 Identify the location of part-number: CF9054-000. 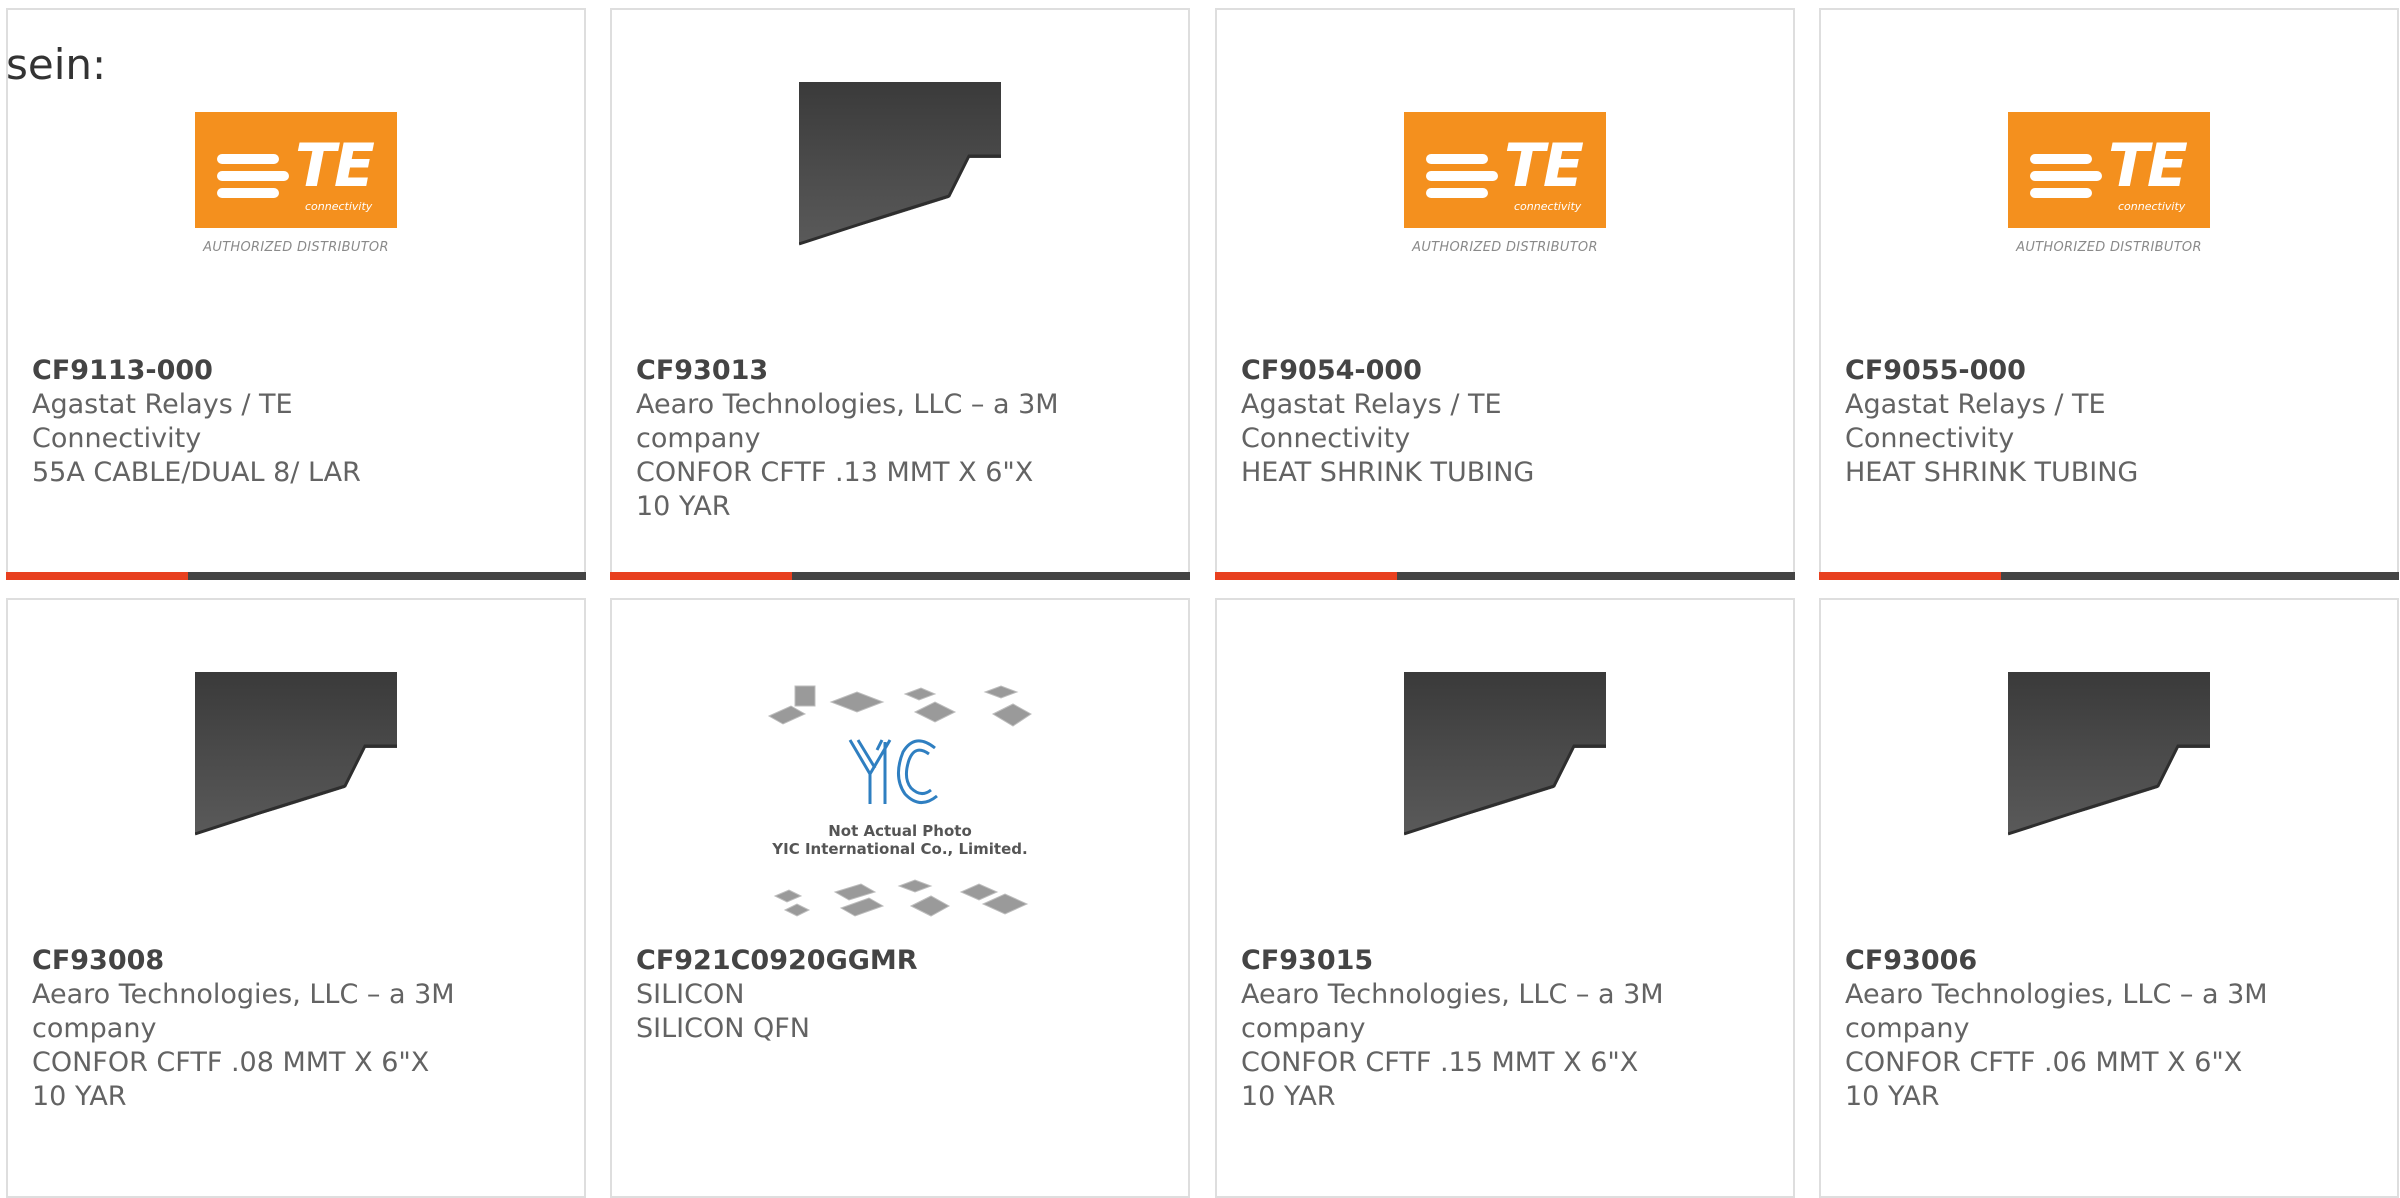
(1456, 371).